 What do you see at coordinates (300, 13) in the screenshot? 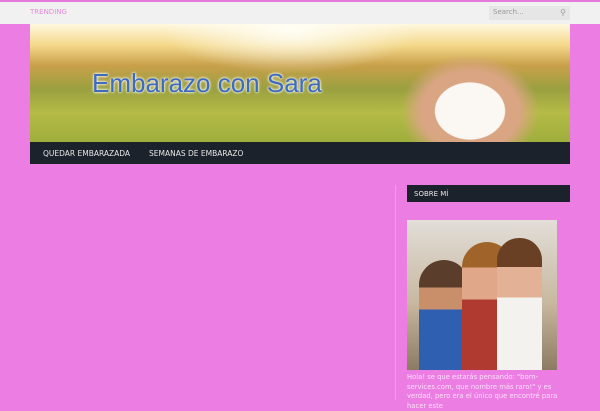
I see `top-bar: TRENDING Search... ⚲` at bounding box center [300, 13].